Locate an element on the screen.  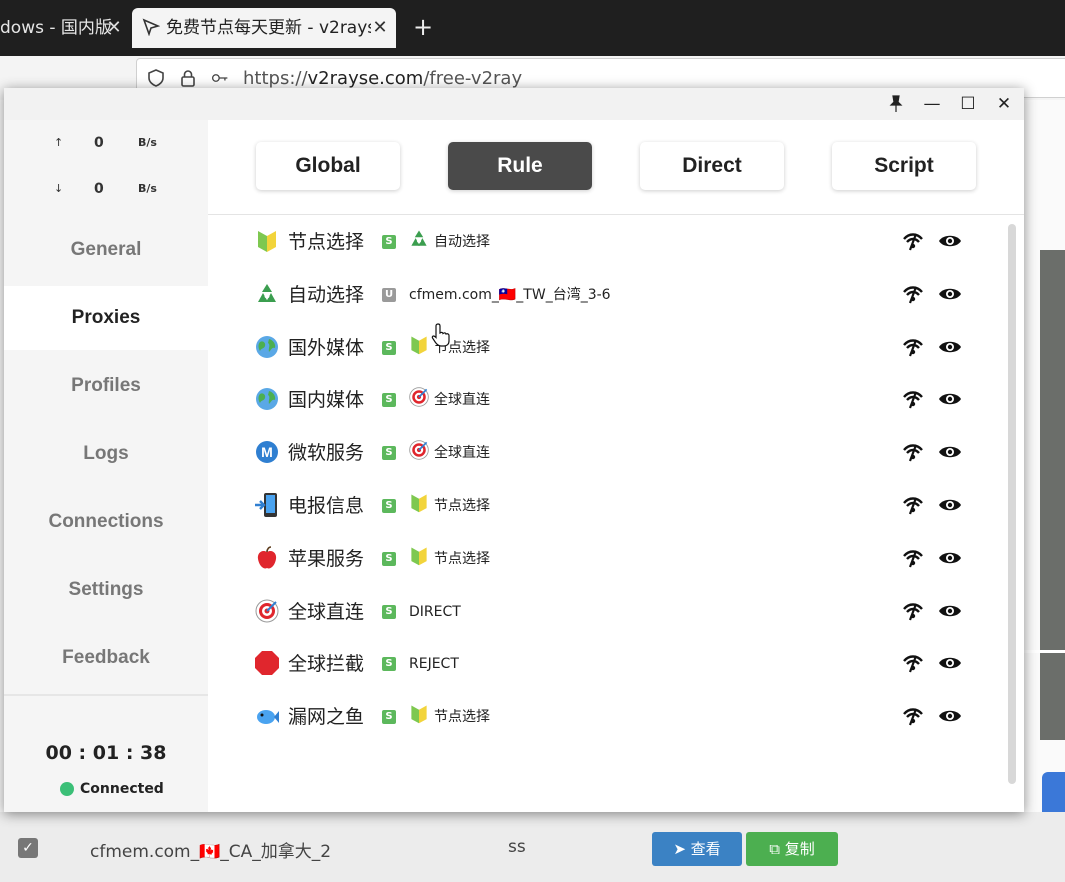
background-image is located at coordinates (1052, 495).